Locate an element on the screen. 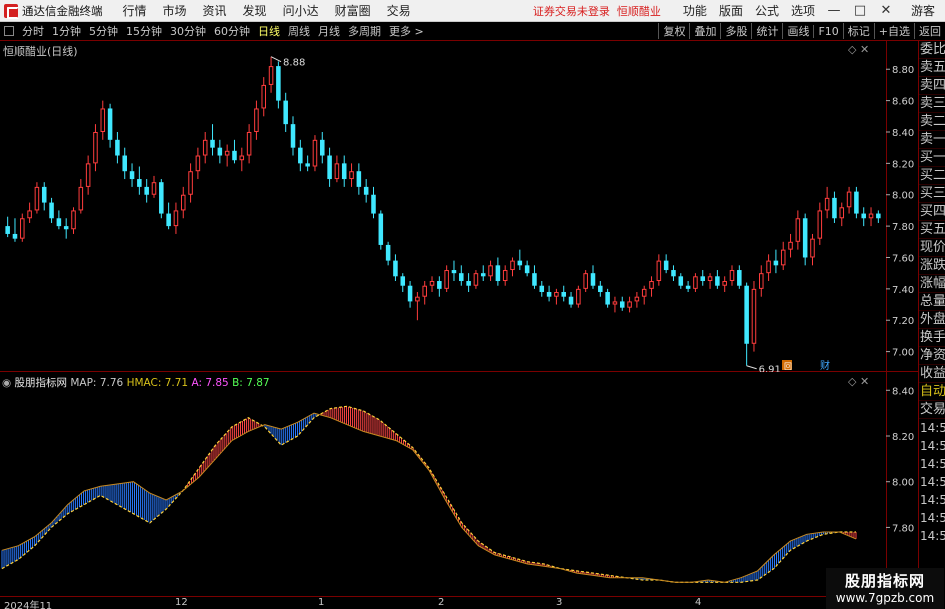  menu-discover: 发现 is located at coordinates (255, 10).